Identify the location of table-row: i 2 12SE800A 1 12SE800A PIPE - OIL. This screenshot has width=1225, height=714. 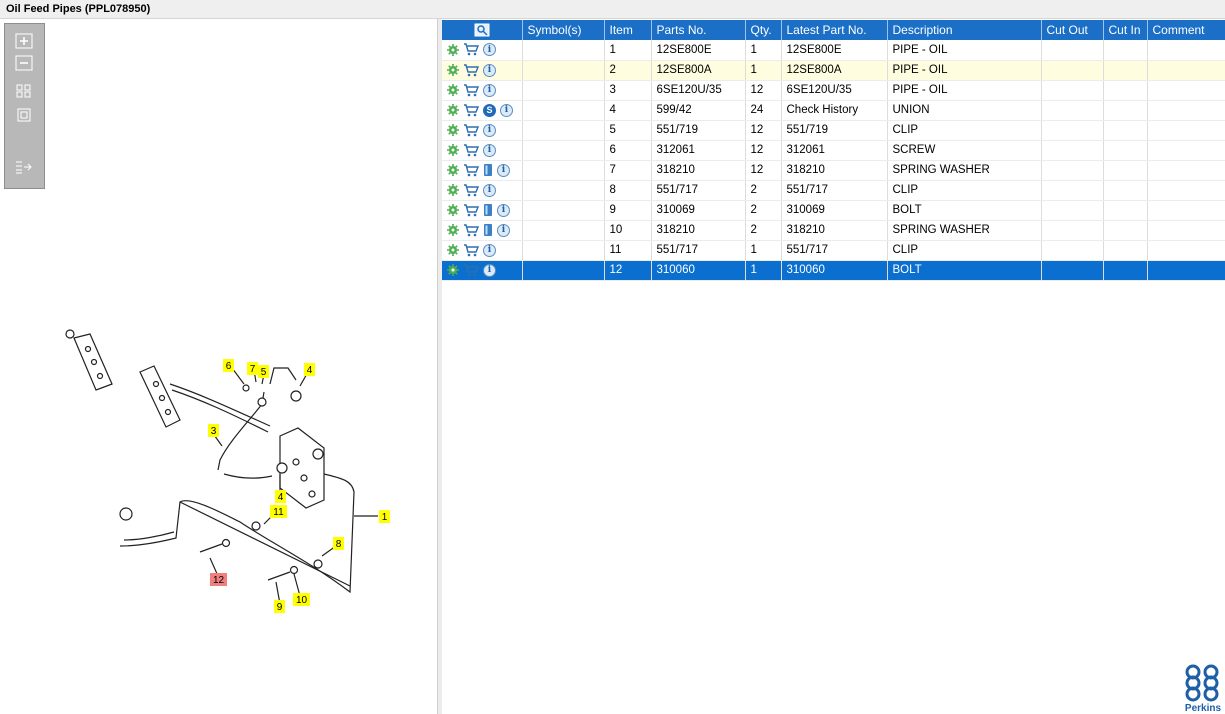
(833, 70).